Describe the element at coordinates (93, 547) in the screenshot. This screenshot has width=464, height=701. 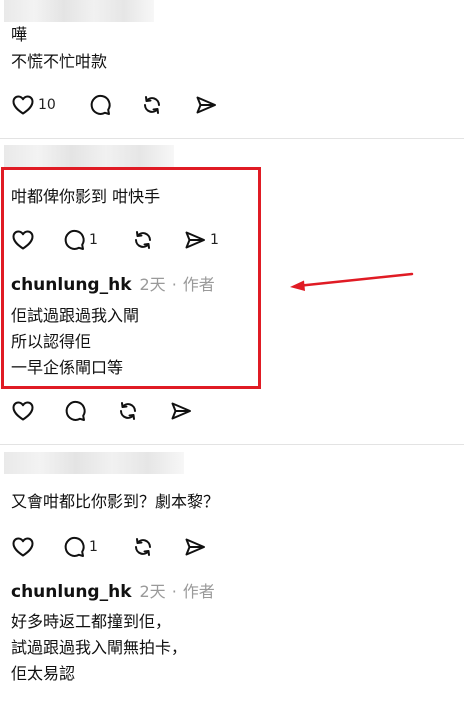
I see `reply-count: 1` at that location.